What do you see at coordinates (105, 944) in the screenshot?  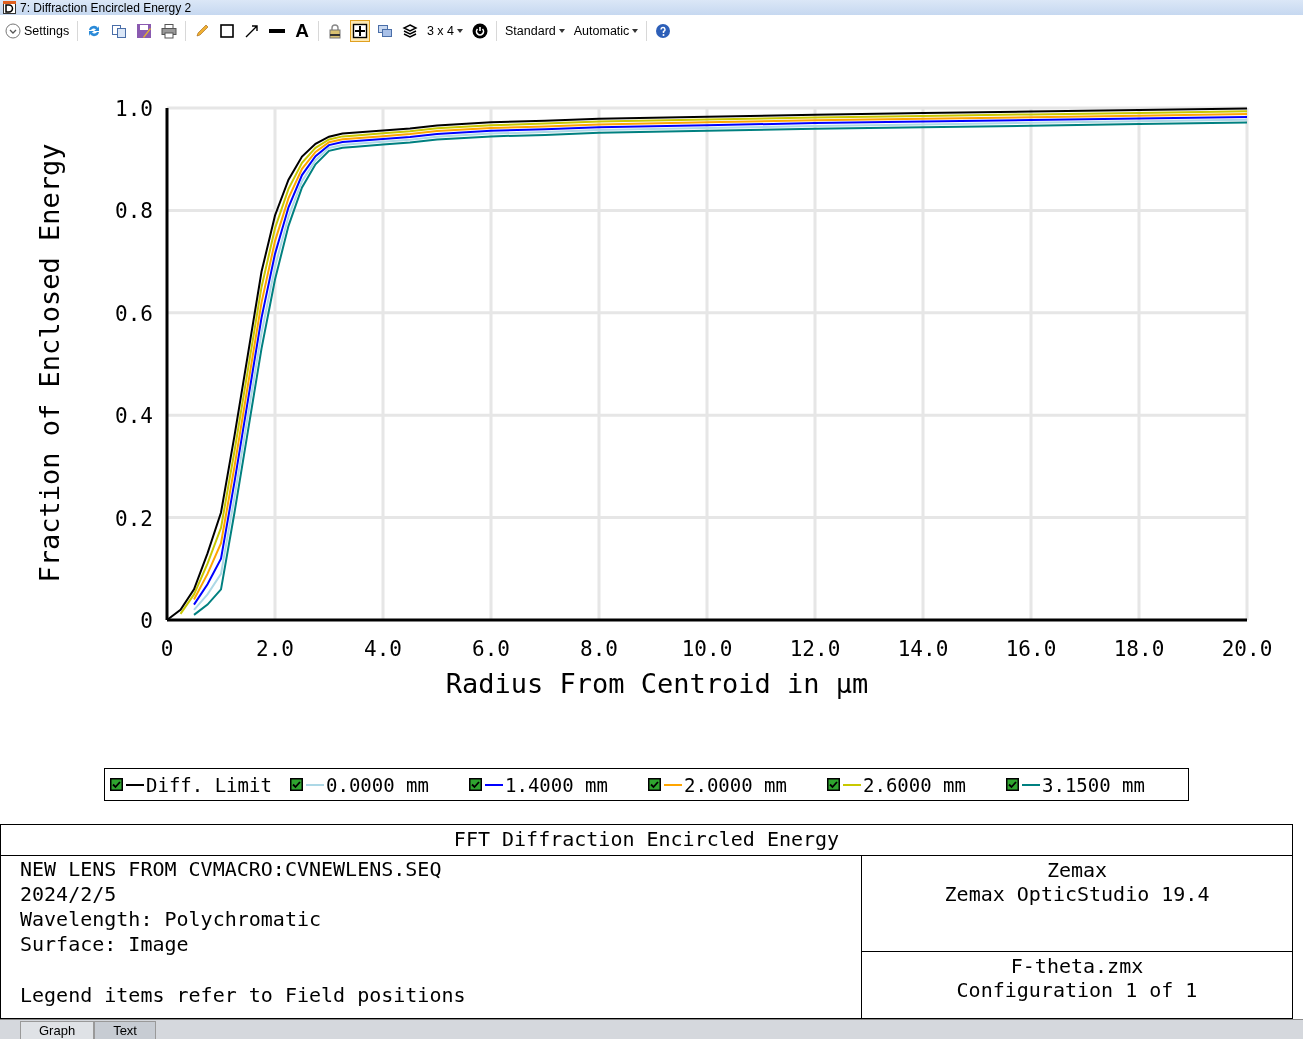 I see `info-text: Surface: Image` at bounding box center [105, 944].